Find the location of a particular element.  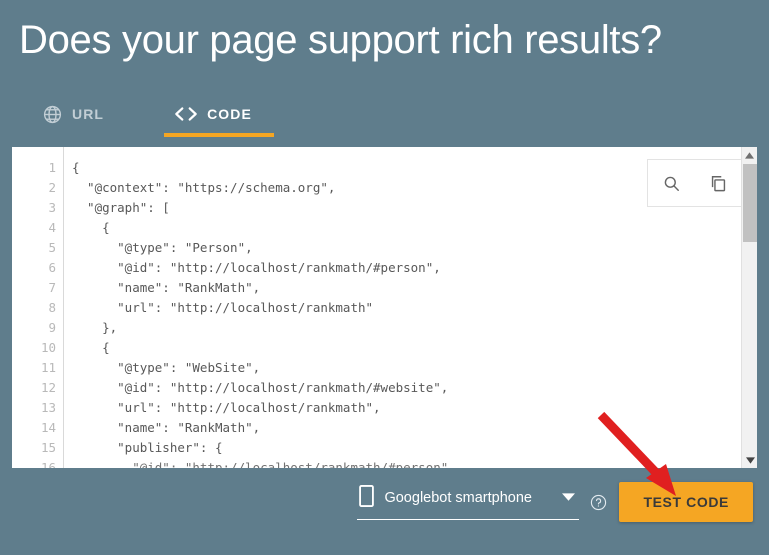

line-number: 10 is located at coordinates (48, 347).